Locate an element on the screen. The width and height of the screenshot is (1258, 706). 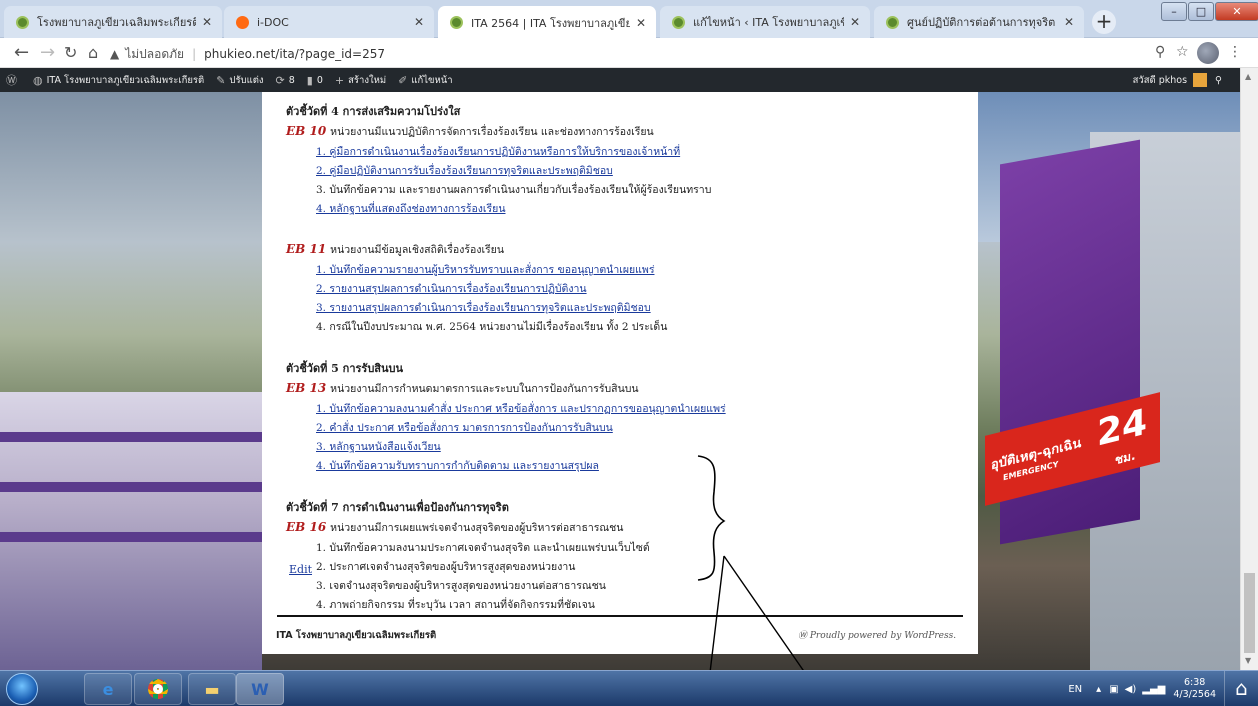
tab-1: โรงพยาบาลภูเขียวเฉลิมพระเกียรติ ✕ is located at coordinates (113, 22).